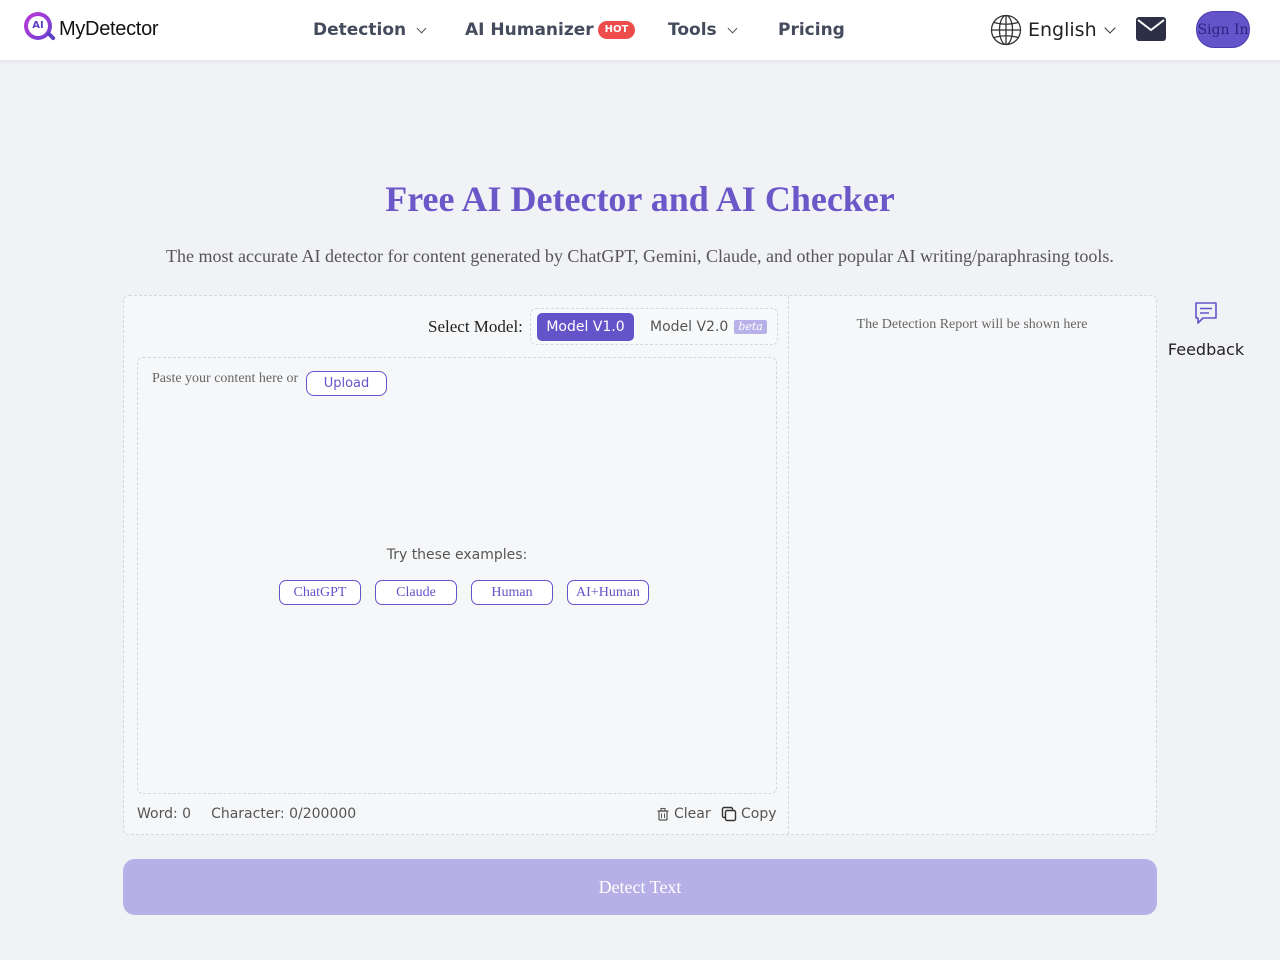 The image size is (1280, 960). What do you see at coordinates (692, 30) in the screenshot?
I see `nav-tools-label: Tools` at bounding box center [692, 30].